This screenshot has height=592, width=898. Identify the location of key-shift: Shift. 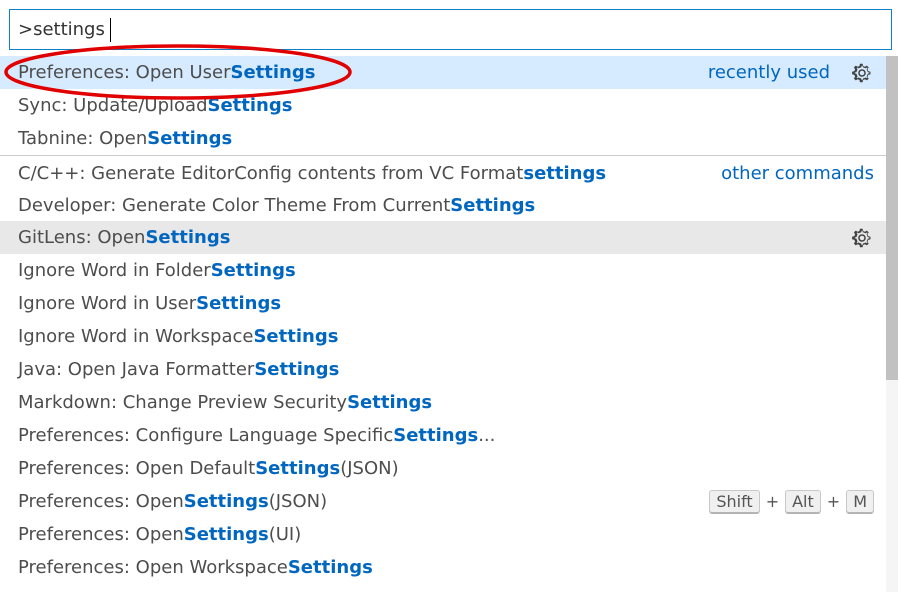
(734, 501).